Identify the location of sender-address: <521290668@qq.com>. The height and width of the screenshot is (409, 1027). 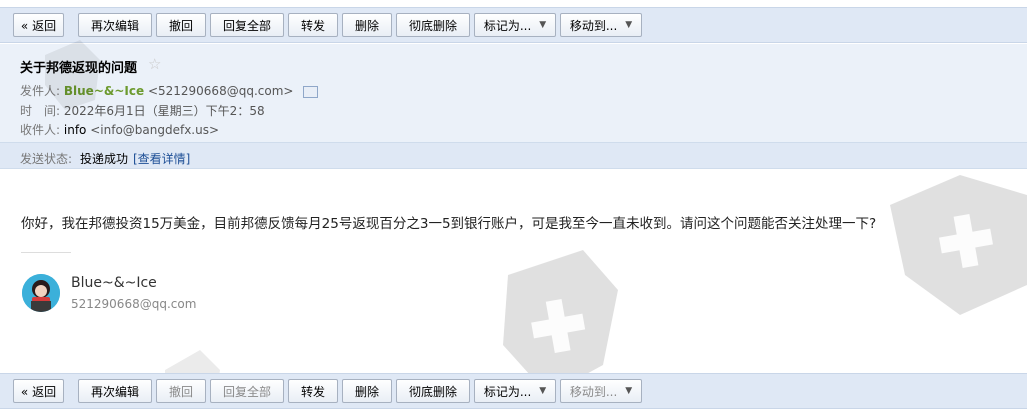
(220, 91).